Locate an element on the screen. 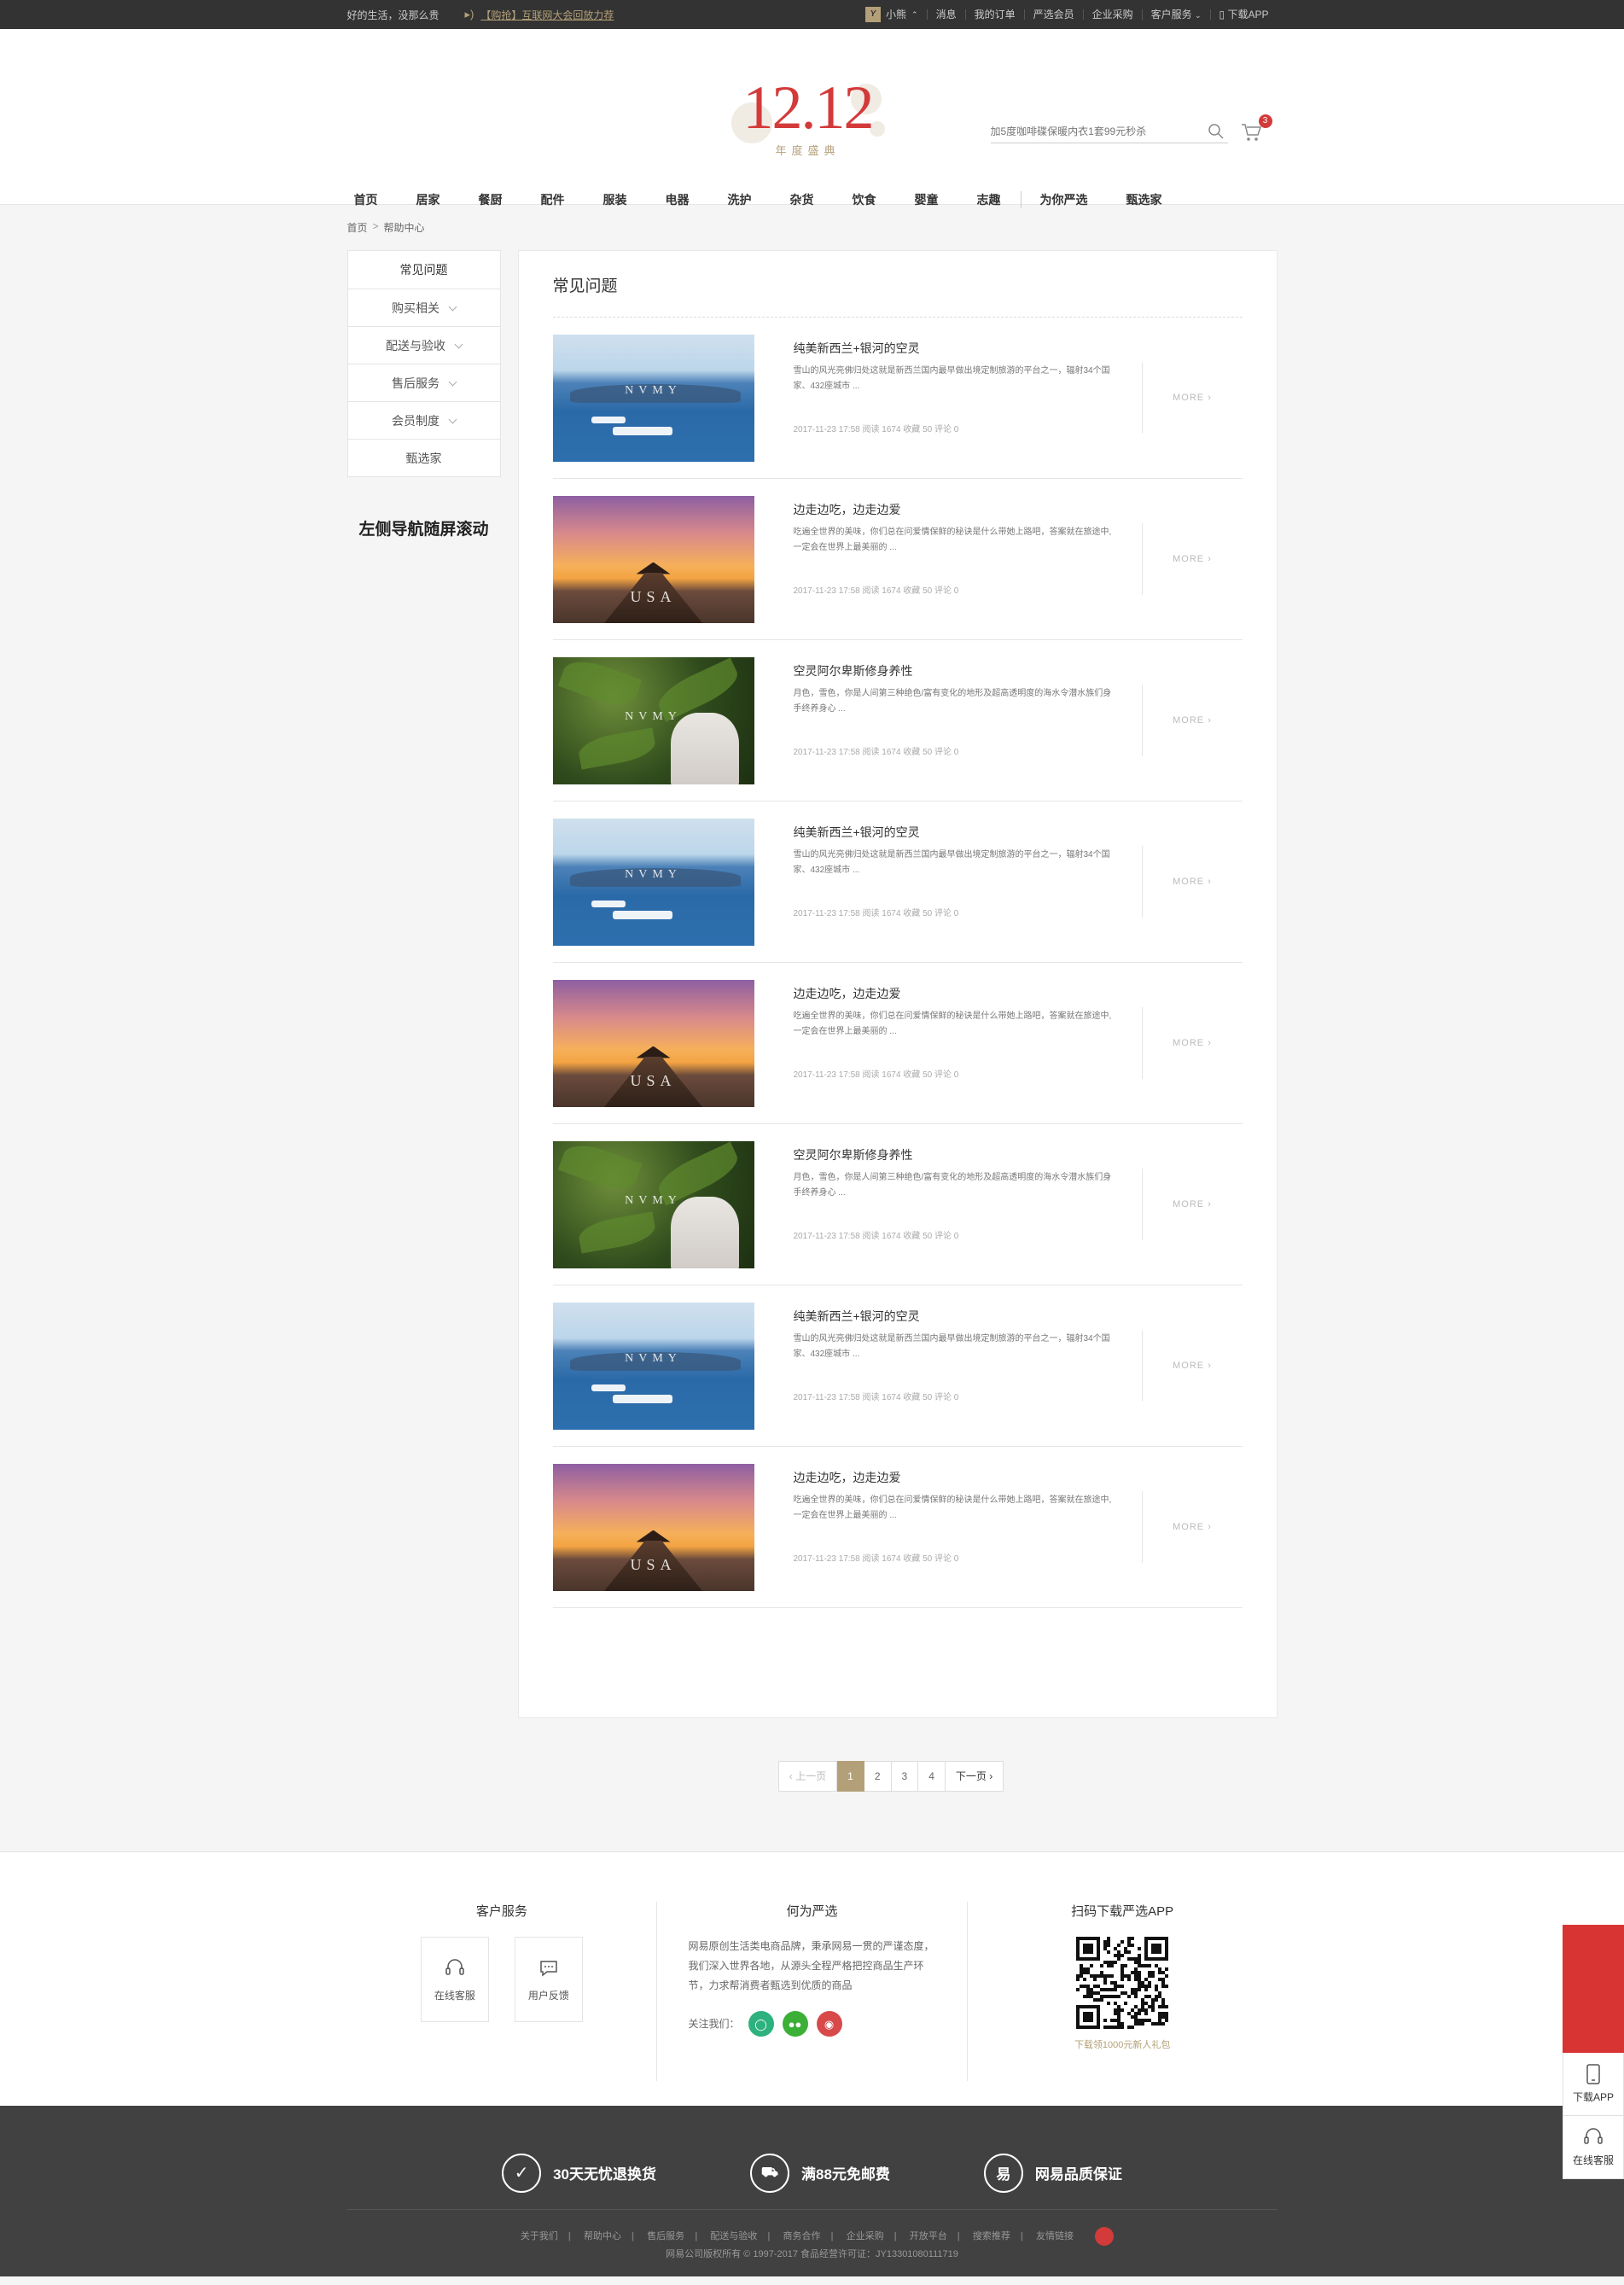 This screenshot has width=1624, height=2285. sidebar-item-faq: 常见问题 is located at coordinates (424, 270).